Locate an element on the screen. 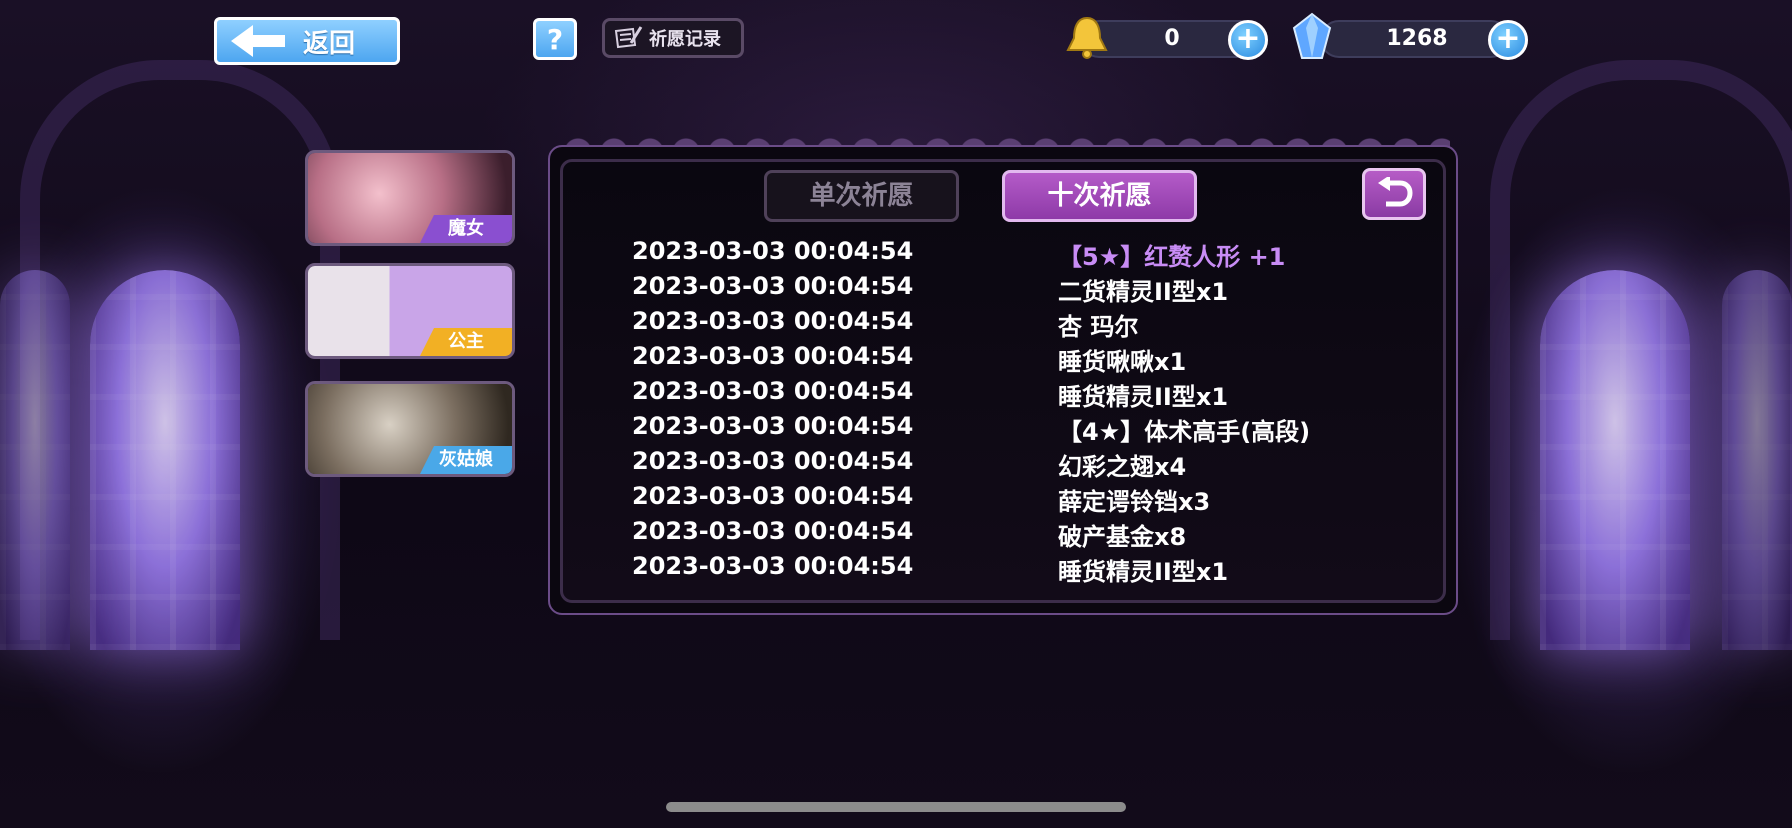  home-indicator is located at coordinates (896, 807).